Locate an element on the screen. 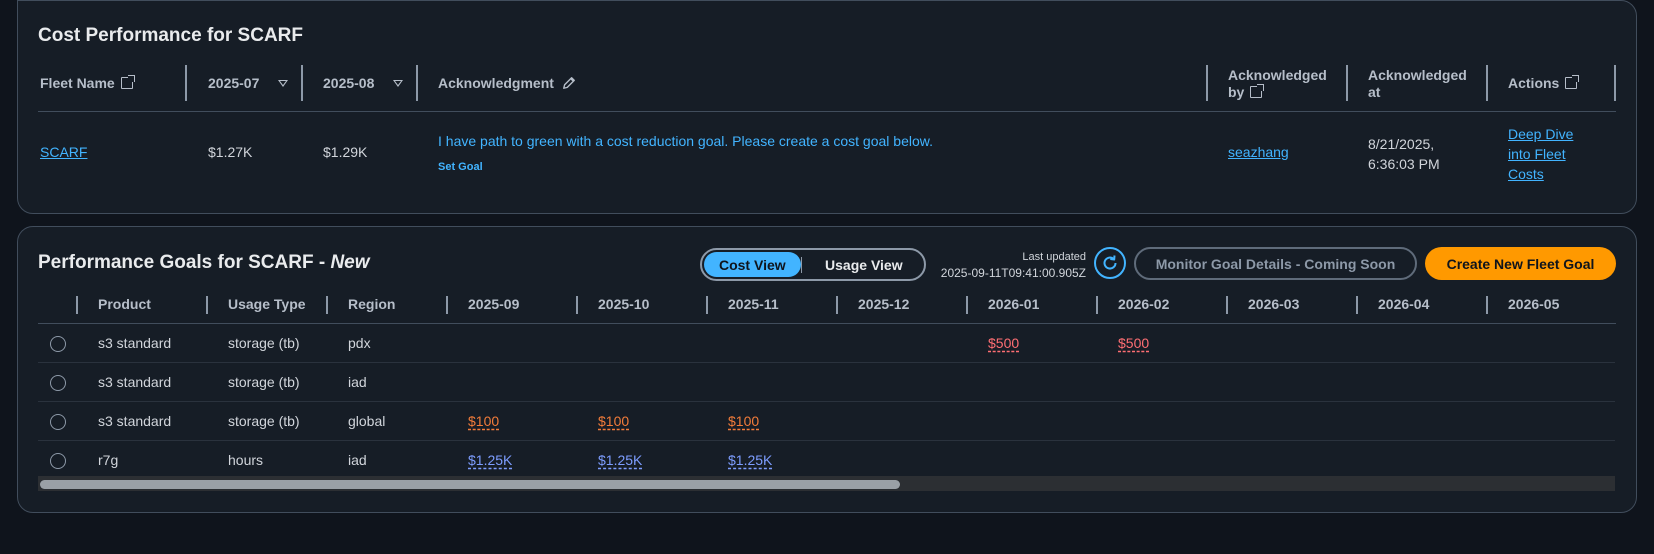  usage-type-cell: hours is located at coordinates (246, 460).